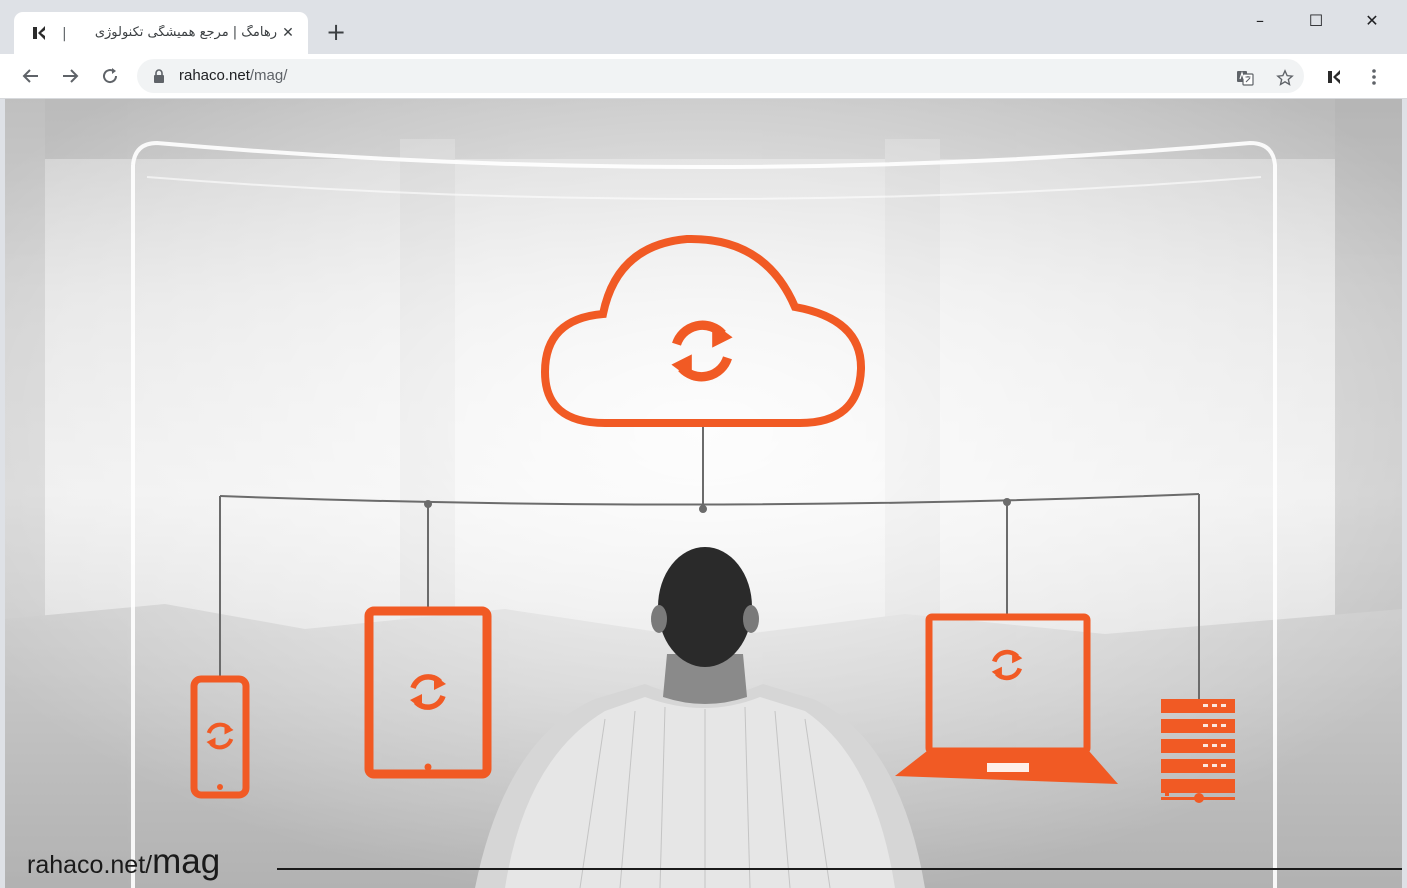  I want to click on forward-button, so click(70, 76).